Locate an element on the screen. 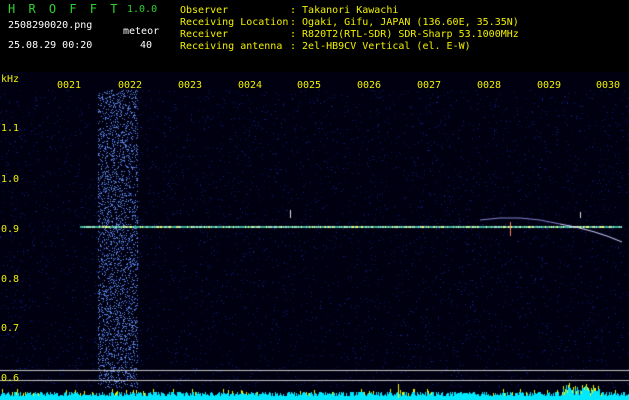  y-tick-label: 0.6 is located at coordinates (10, 378).